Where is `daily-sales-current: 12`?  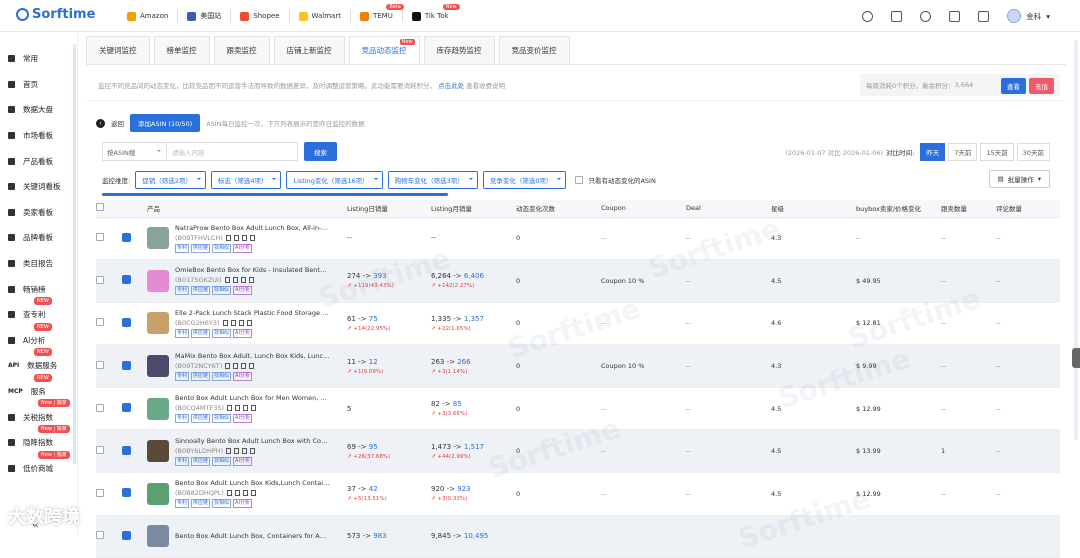
daily-sales-current: 12 is located at coordinates (373, 362).